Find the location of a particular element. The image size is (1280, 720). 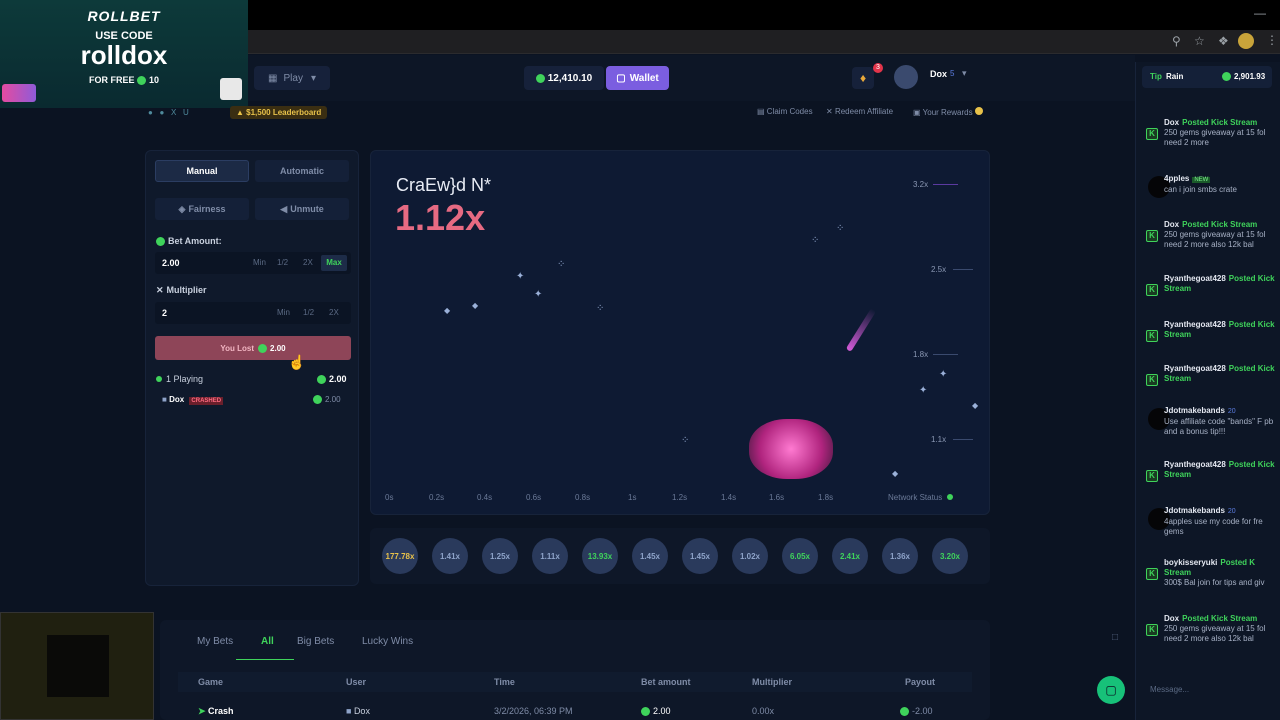

bet-amount-value: 2.00 is located at coordinates (171, 263).